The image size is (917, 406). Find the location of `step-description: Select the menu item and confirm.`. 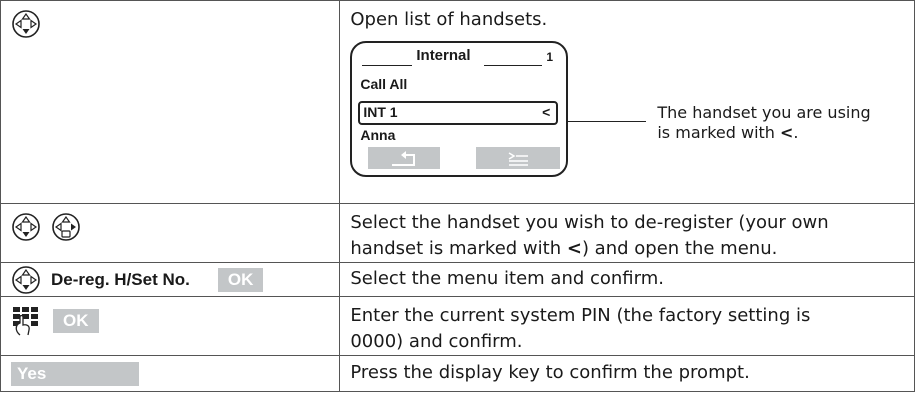

step-description: Select the menu item and confirm. is located at coordinates (507, 278).